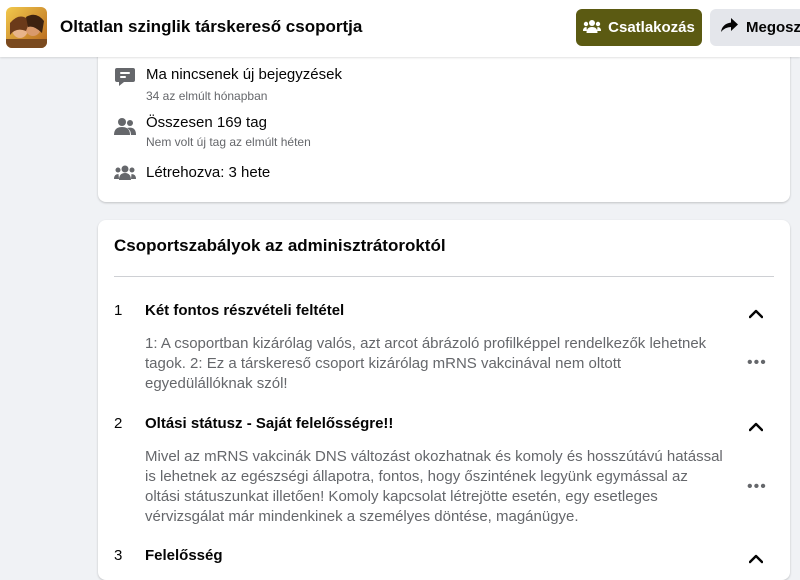 This screenshot has height=580, width=800. Describe the element at coordinates (773, 27) in the screenshot. I see `share-button-label: Megosz` at that location.